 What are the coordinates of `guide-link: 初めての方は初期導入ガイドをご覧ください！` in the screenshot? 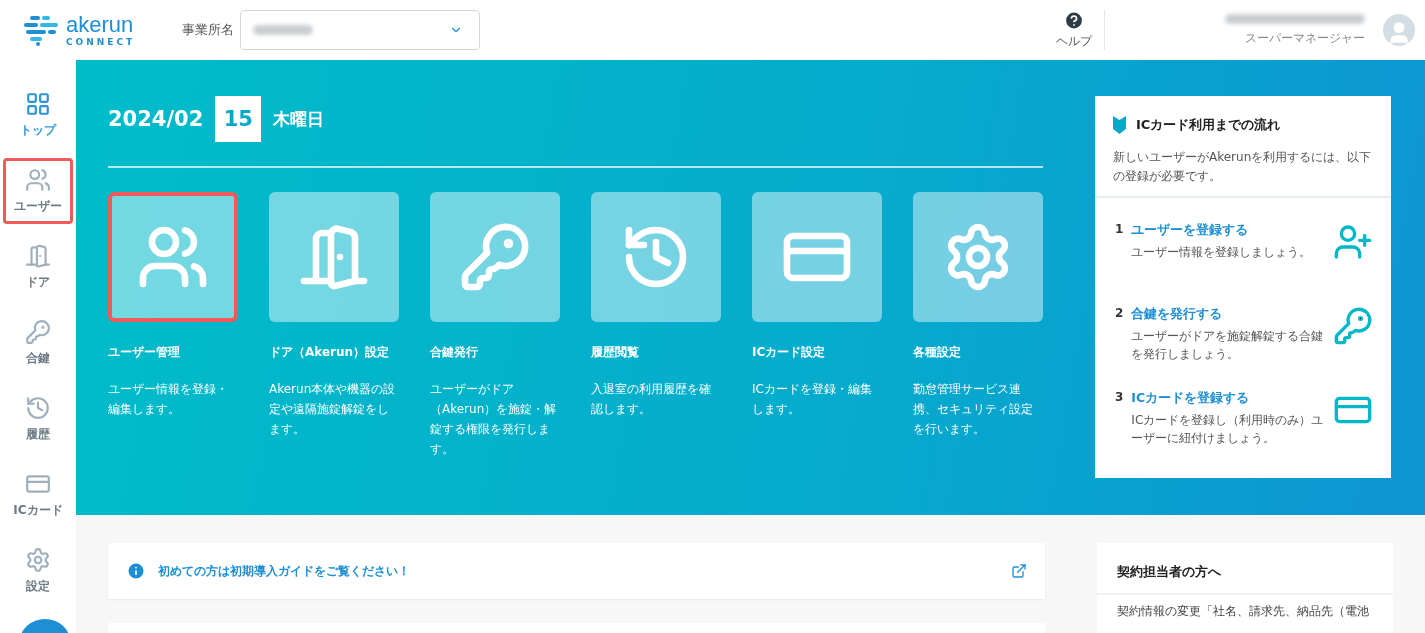 It's located at (578, 571).